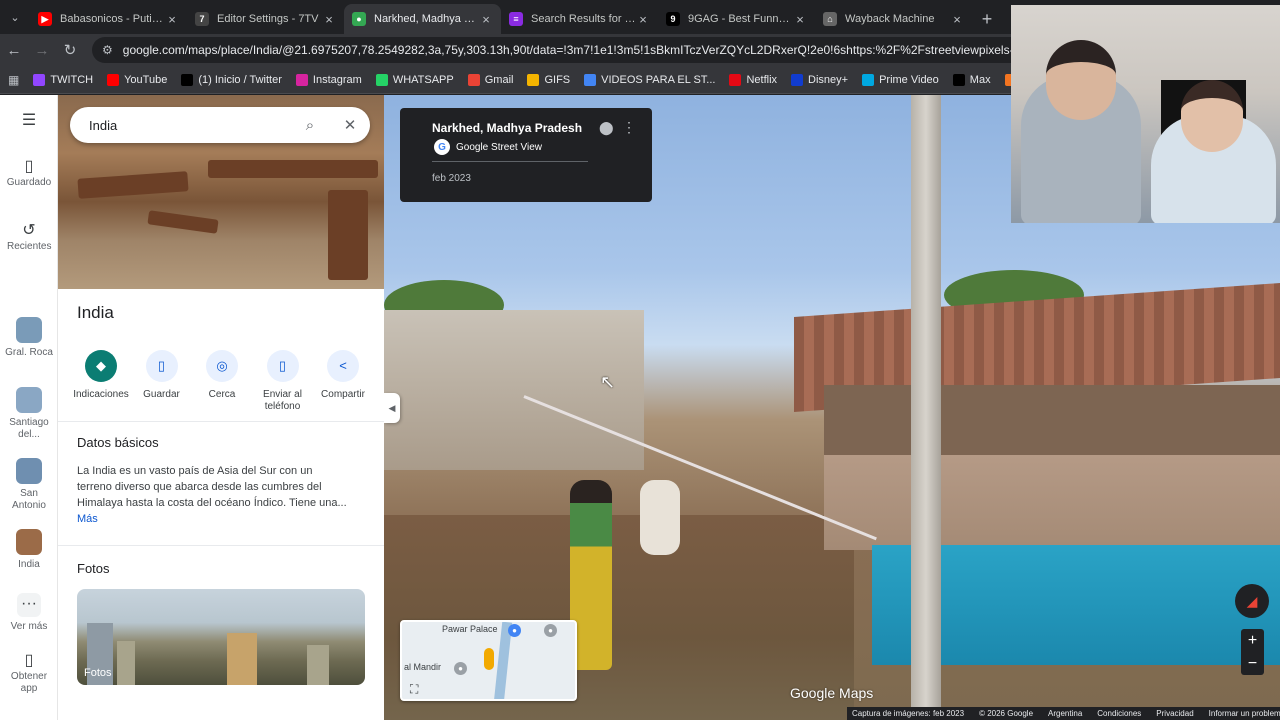  I want to click on tab: ⌂ Wayback Machine ×, so click(893, 19).